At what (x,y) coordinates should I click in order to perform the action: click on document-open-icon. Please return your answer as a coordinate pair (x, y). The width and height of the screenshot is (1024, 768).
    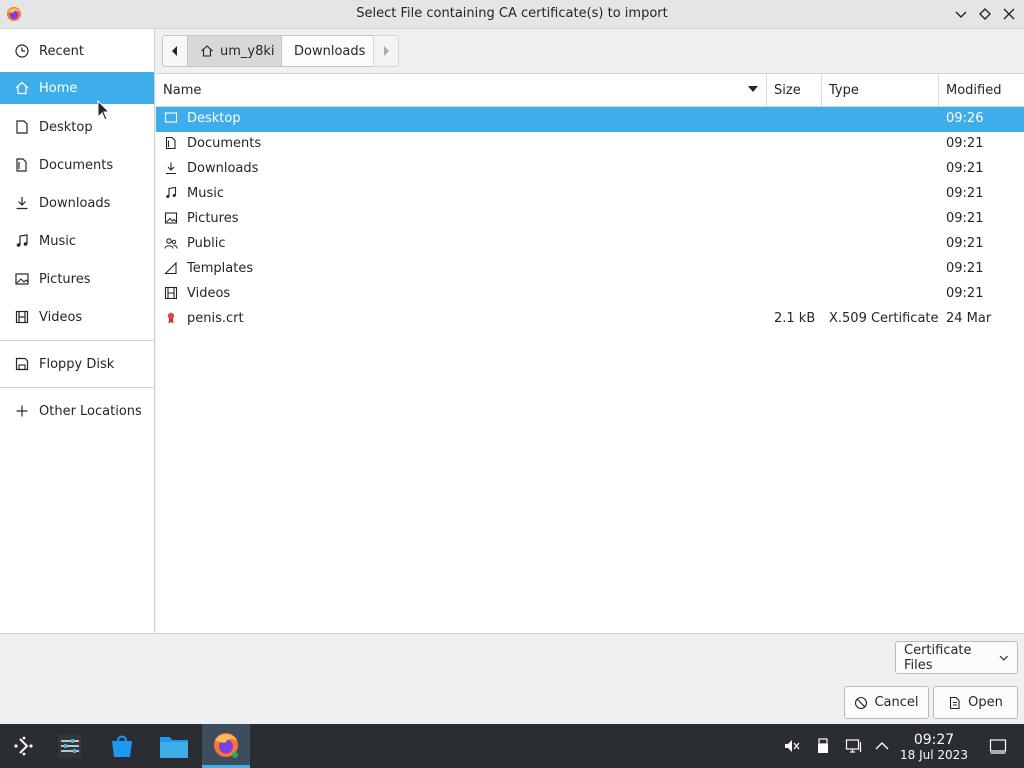
    Looking at the image, I should click on (955, 703).